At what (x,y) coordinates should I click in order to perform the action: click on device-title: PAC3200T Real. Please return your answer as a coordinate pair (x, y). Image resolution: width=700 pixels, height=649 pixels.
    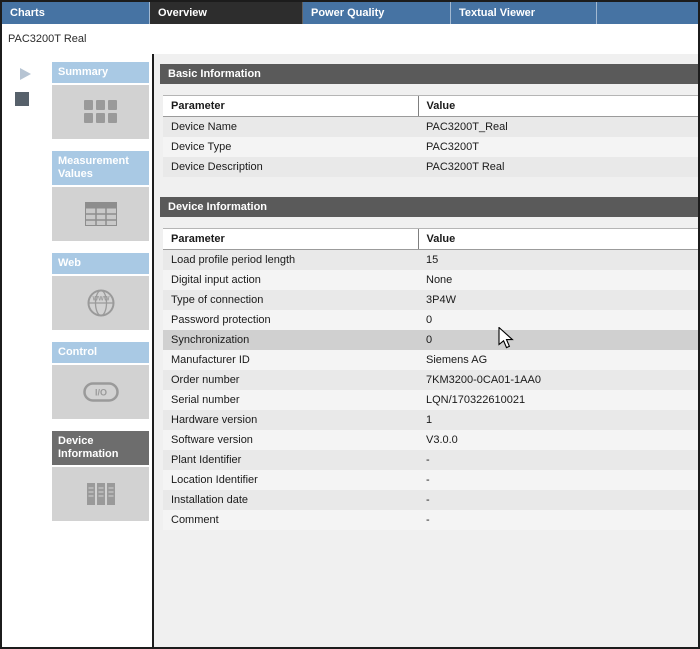
    Looking at the image, I should click on (350, 39).